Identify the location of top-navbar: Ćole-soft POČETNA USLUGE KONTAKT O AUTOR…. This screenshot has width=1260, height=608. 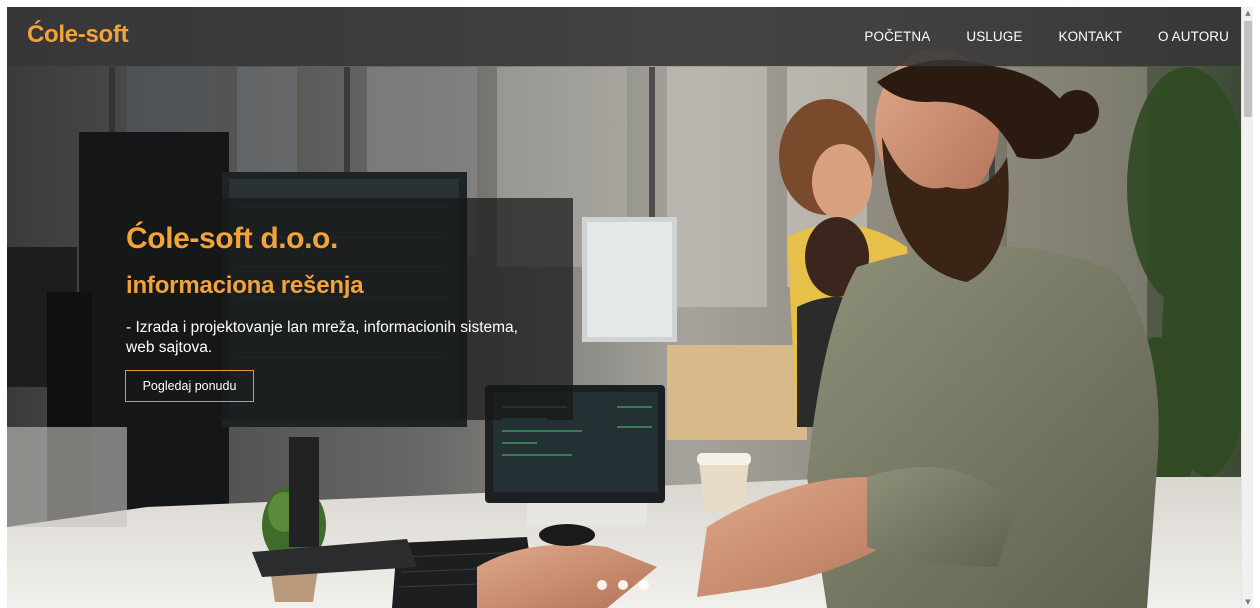
(624, 36).